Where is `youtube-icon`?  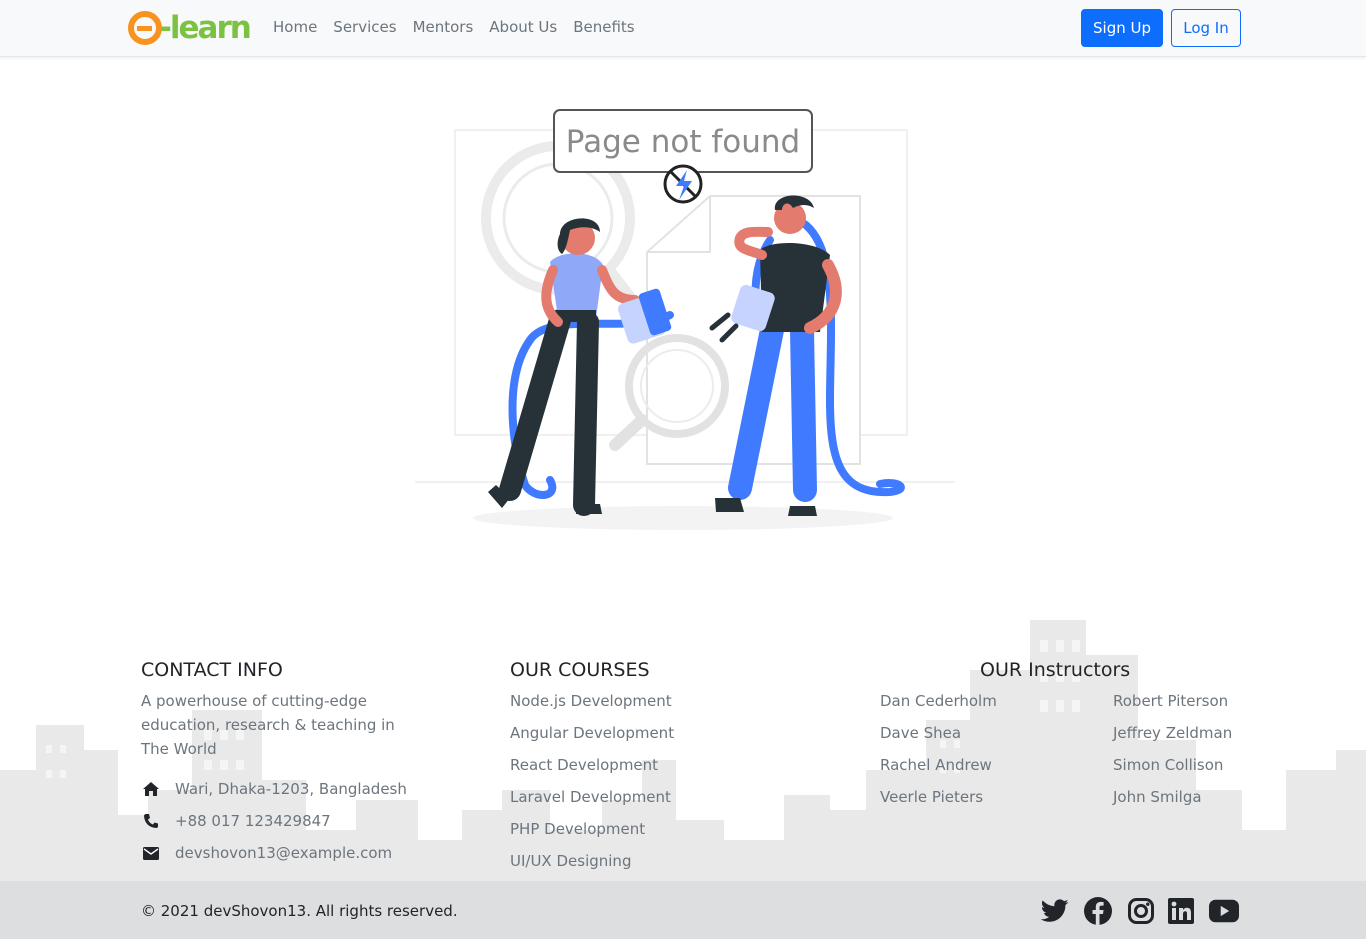
youtube-icon is located at coordinates (1224, 911).